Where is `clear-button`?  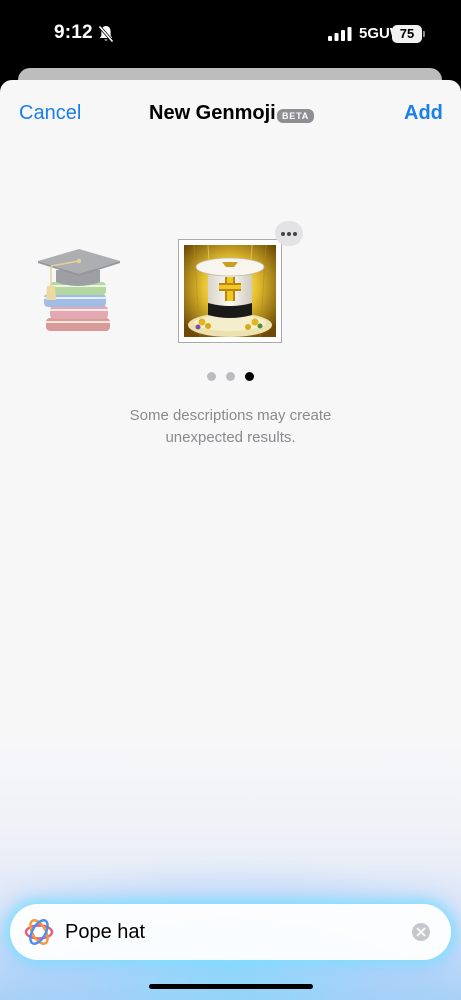
clear-button is located at coordinates (421, 932).